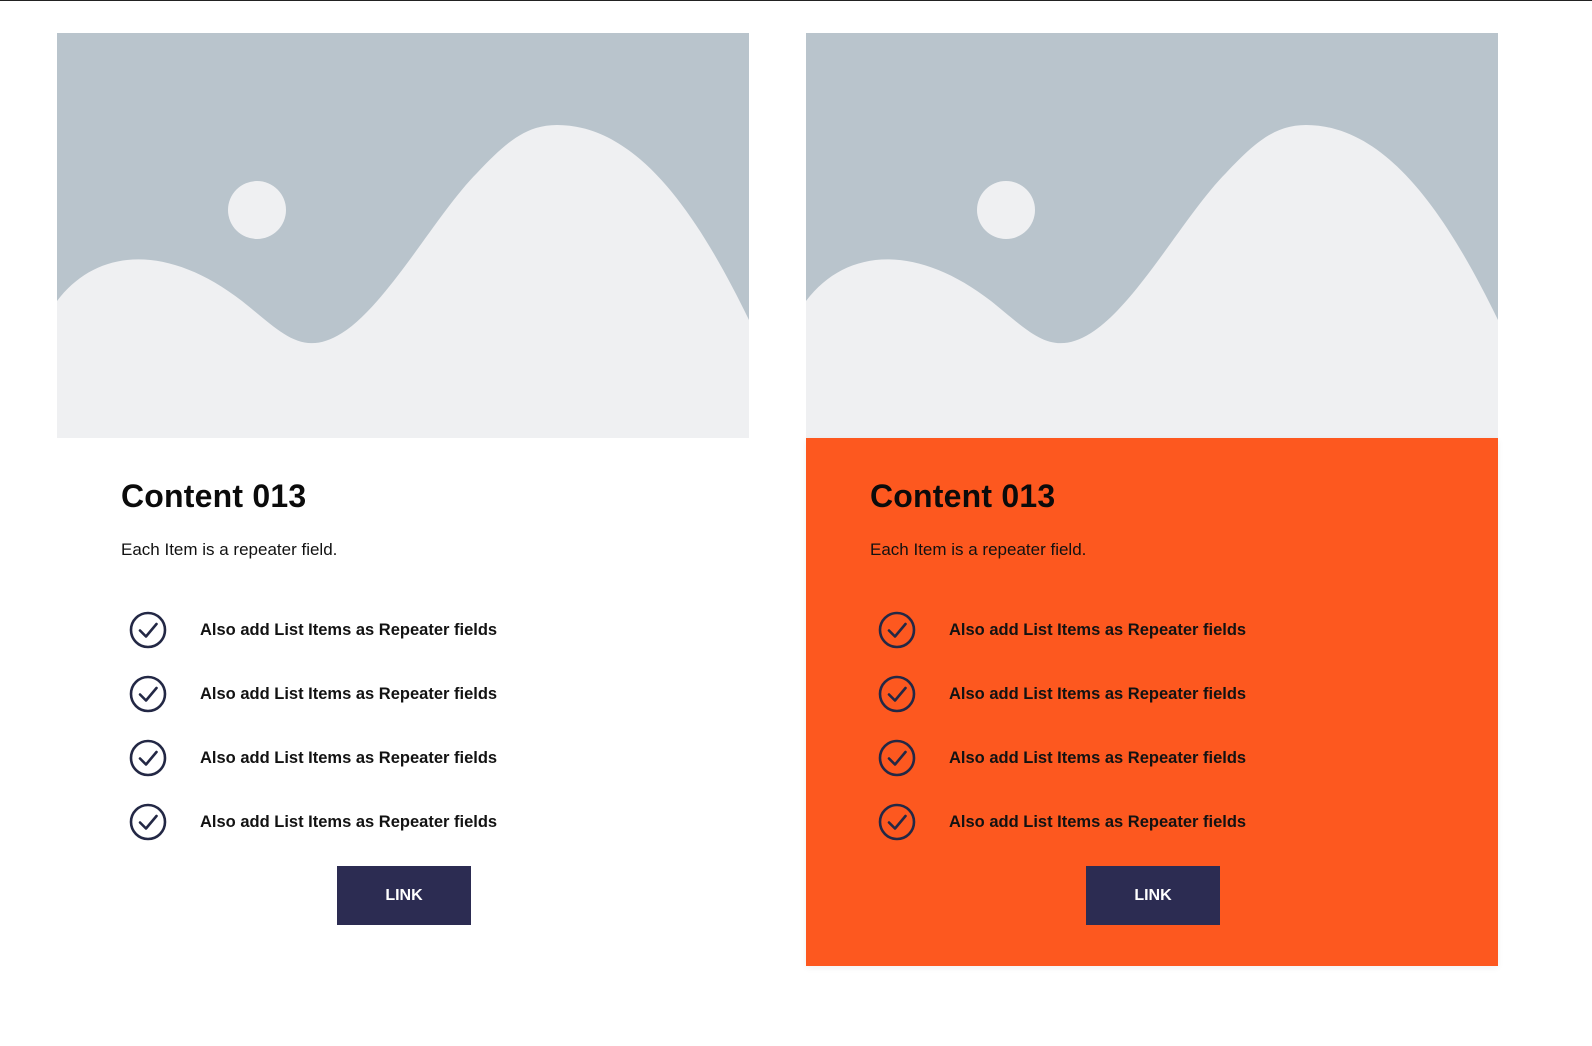 The image size is (1592, 1046). What do you see at coordinates (796, 0) in the screenshot?
I see `top-divider` at bounding box center [796, 0].